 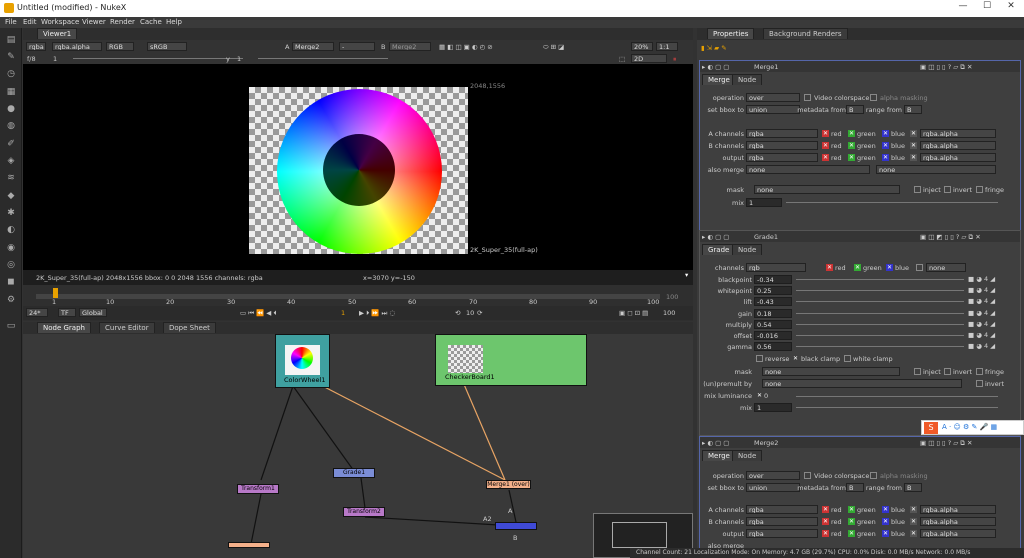 I want to click on a-input-dropdown: Merge2, so click(x=313, y=46).